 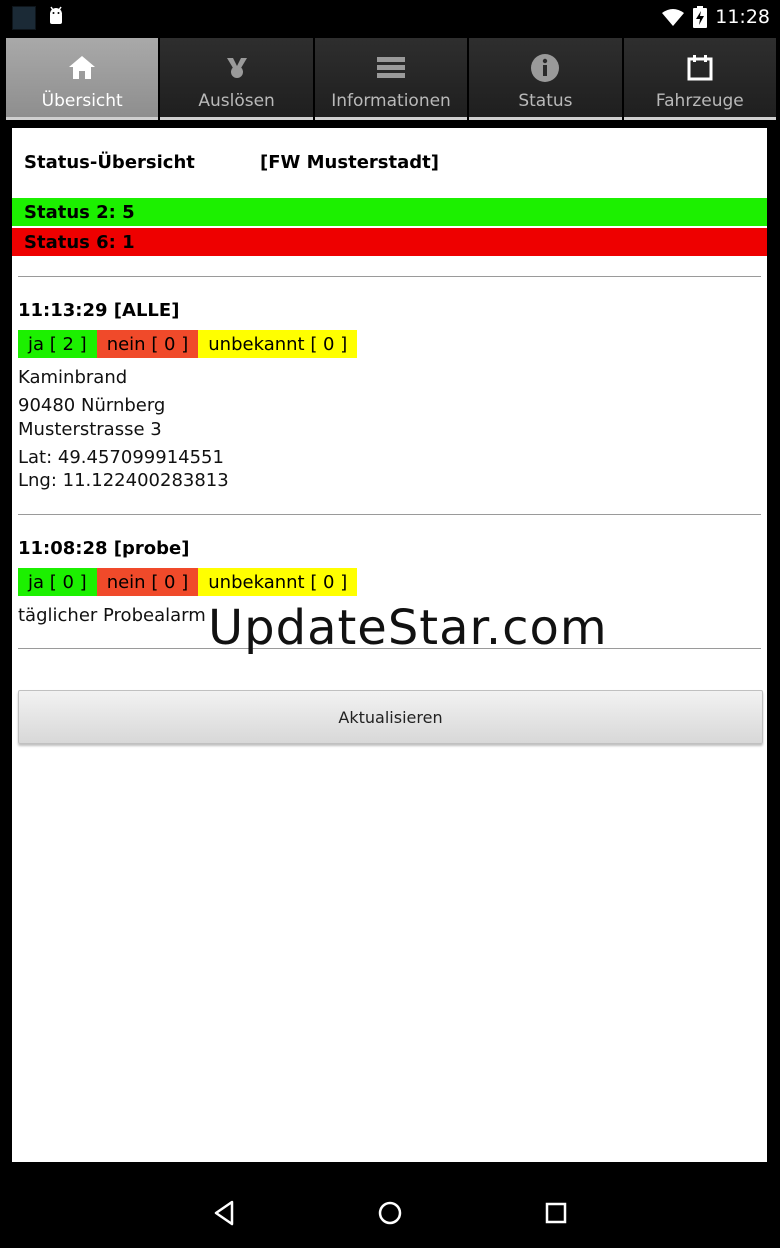 I want to click on status-line-6: Status 6: 1, so click(x=389, y=242).